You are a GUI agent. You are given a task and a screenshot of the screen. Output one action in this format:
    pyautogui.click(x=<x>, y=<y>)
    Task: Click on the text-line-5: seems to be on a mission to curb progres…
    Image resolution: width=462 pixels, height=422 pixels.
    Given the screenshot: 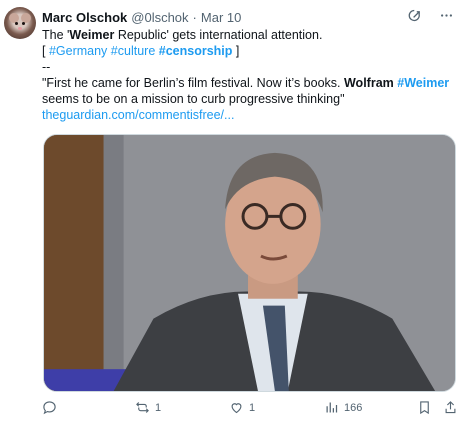 What is the action you would take?
    pyautogui.click(x=193, y=99)
    